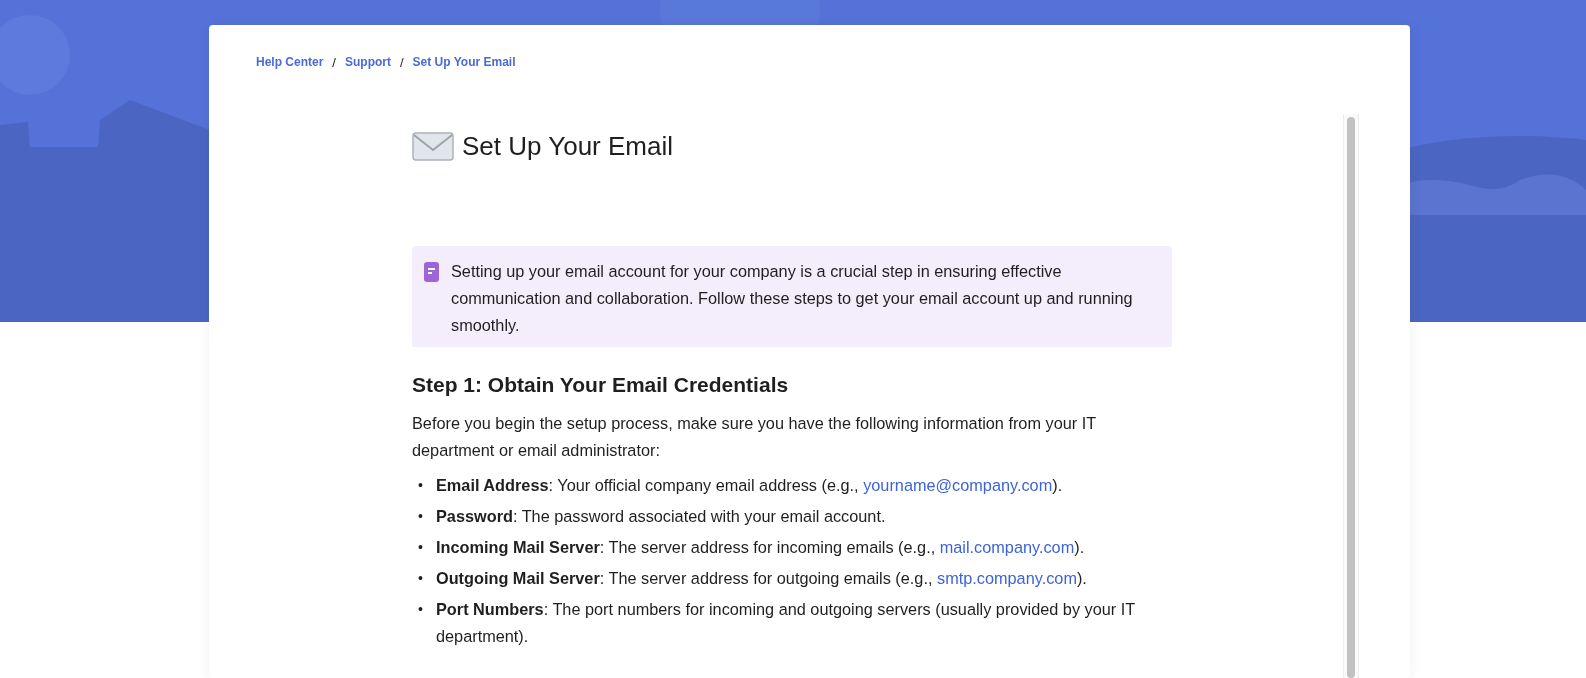  Describe the element at coordinates (433, 146) in the screenshot. I see `envelope-icon` at that location.